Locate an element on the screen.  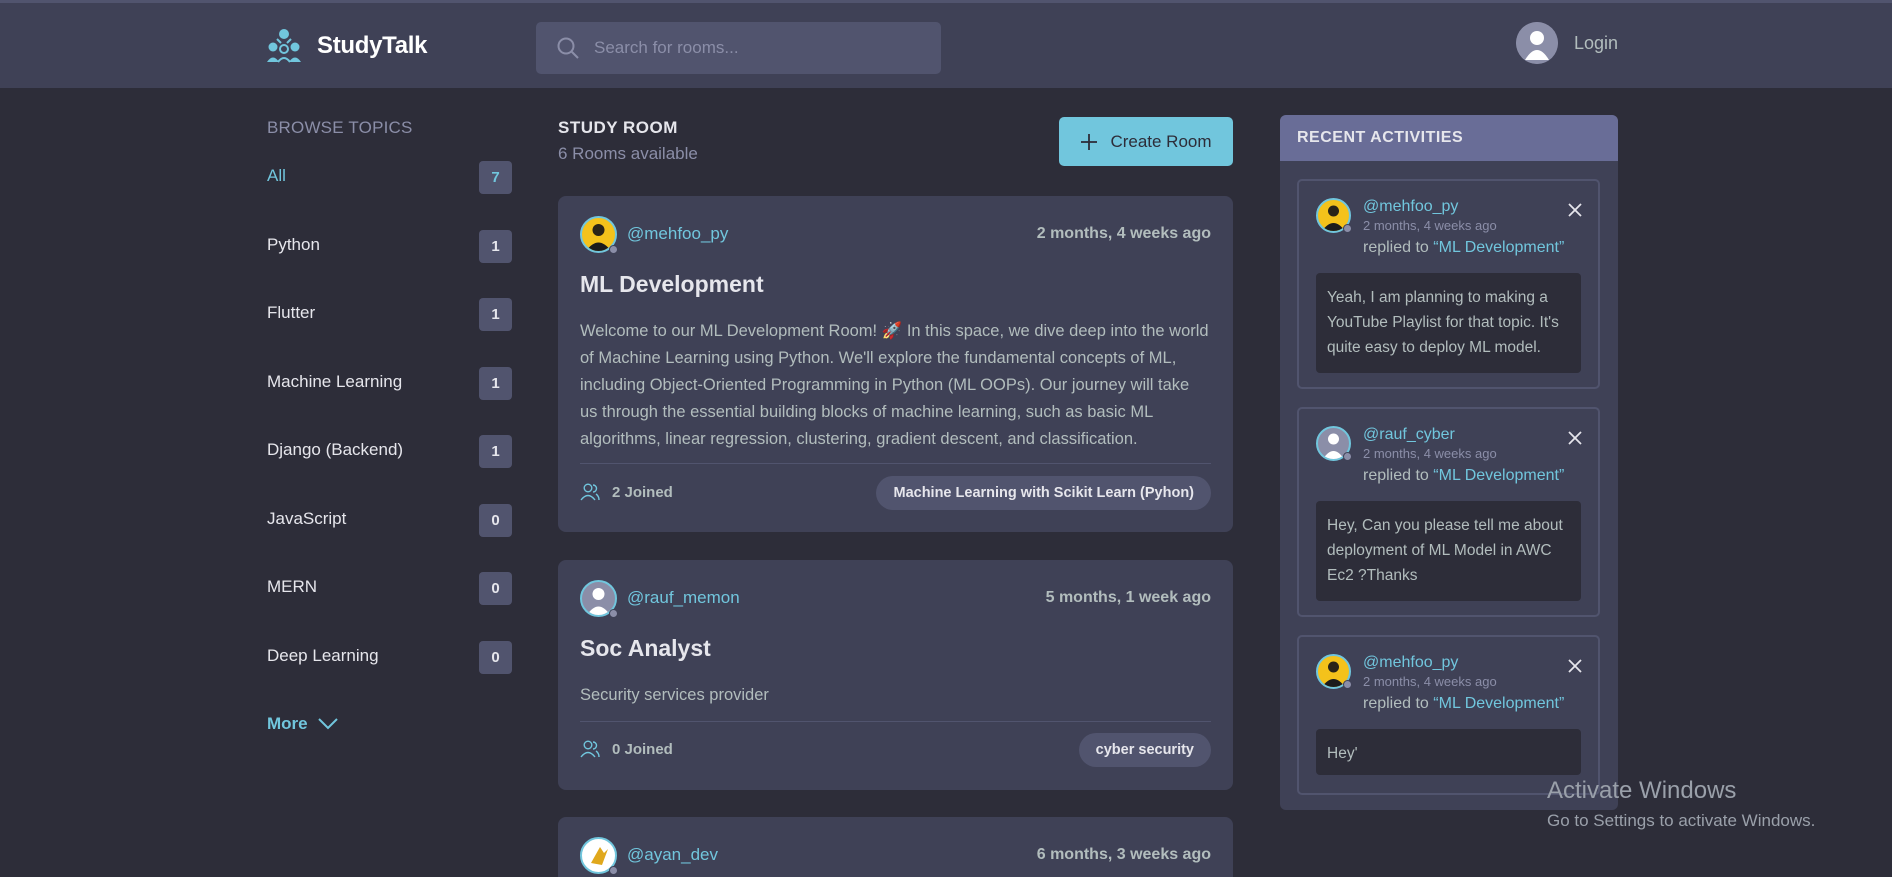
room-host-username: @ayan_dev is located at coordinates (672, 855).